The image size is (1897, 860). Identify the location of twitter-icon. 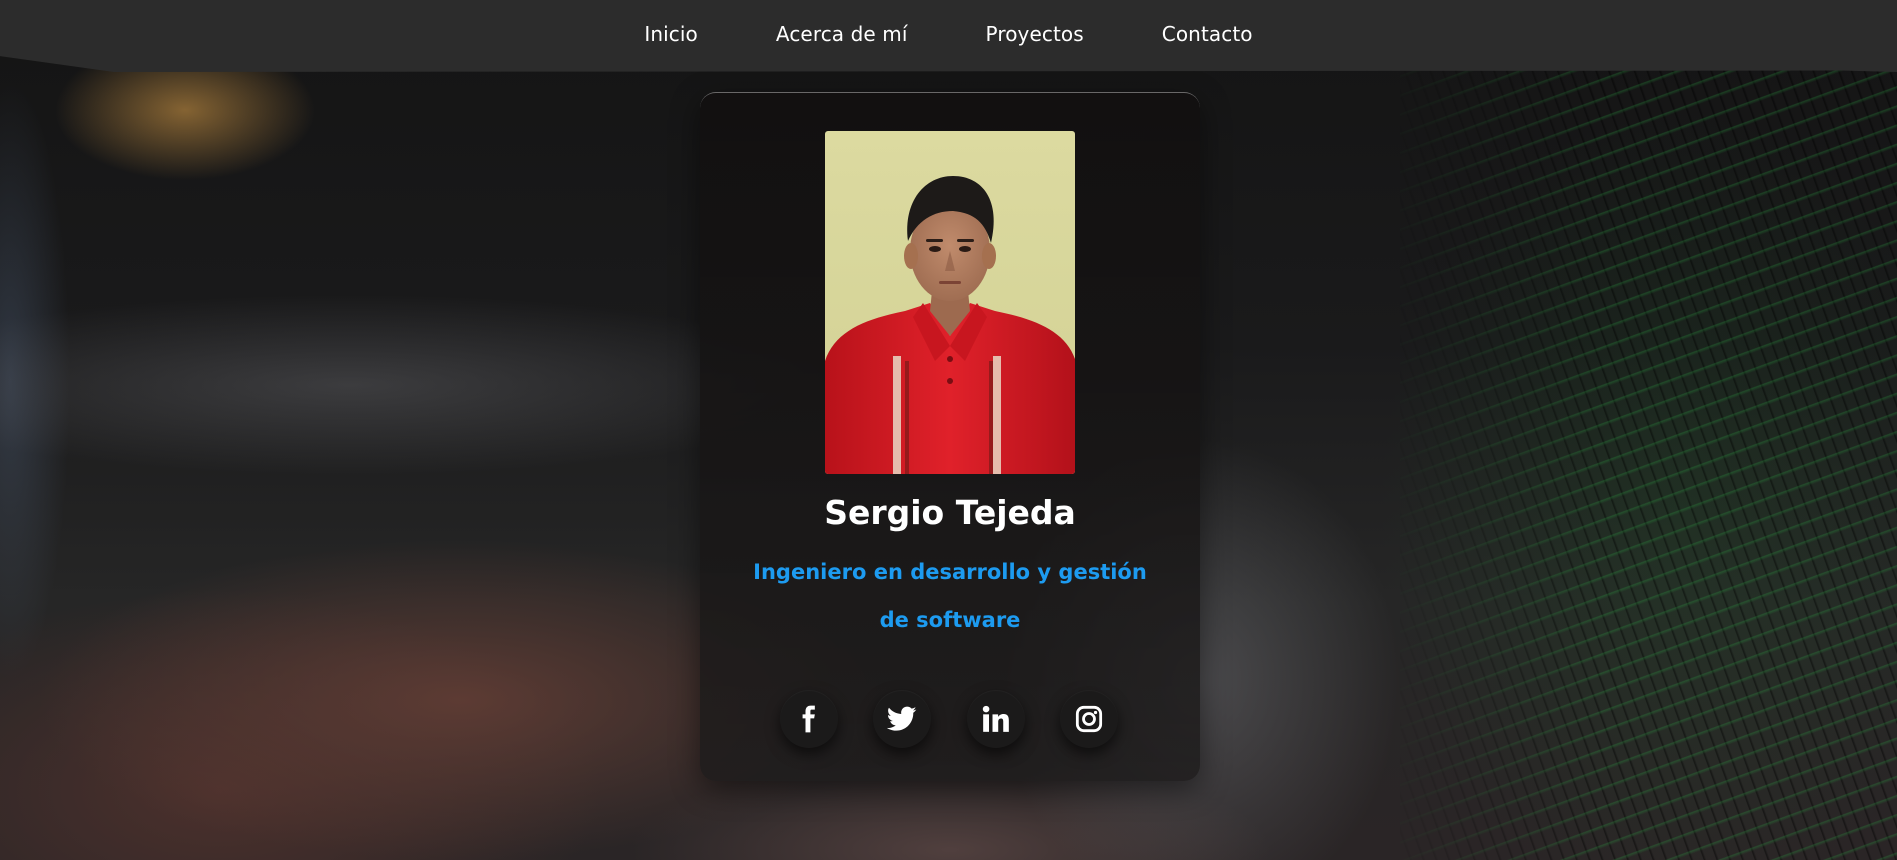
(902, 718).